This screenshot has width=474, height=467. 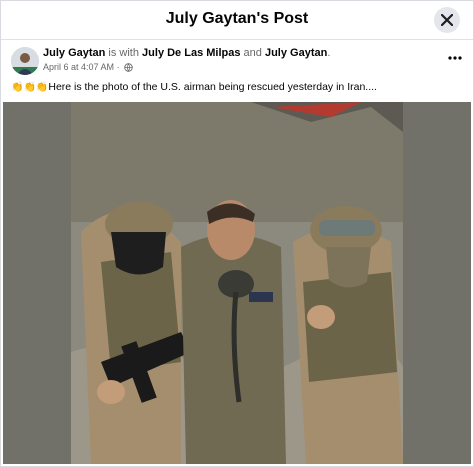 I want to click on avatar, so click(x=25, y=61).